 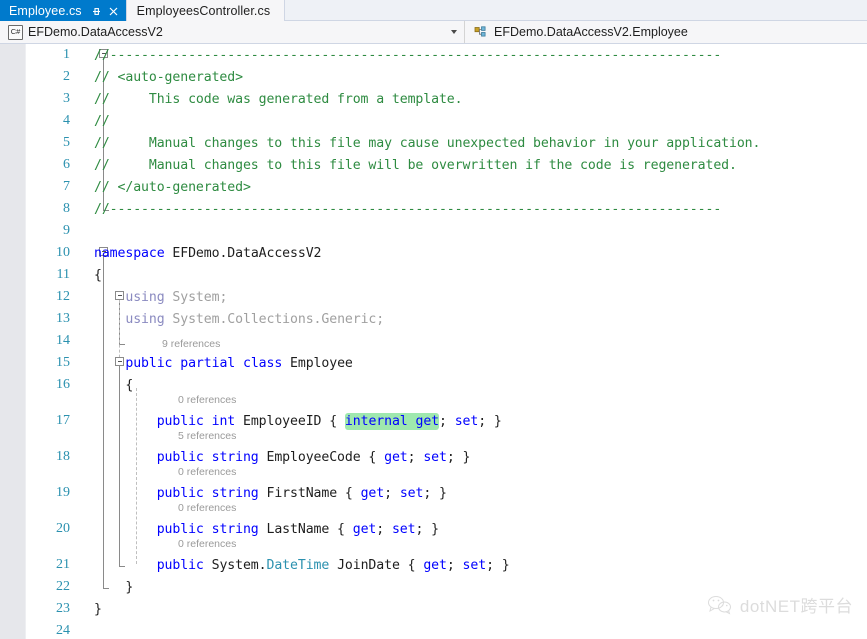 I want to click on line-number: 24, so click(x=63, y=630).